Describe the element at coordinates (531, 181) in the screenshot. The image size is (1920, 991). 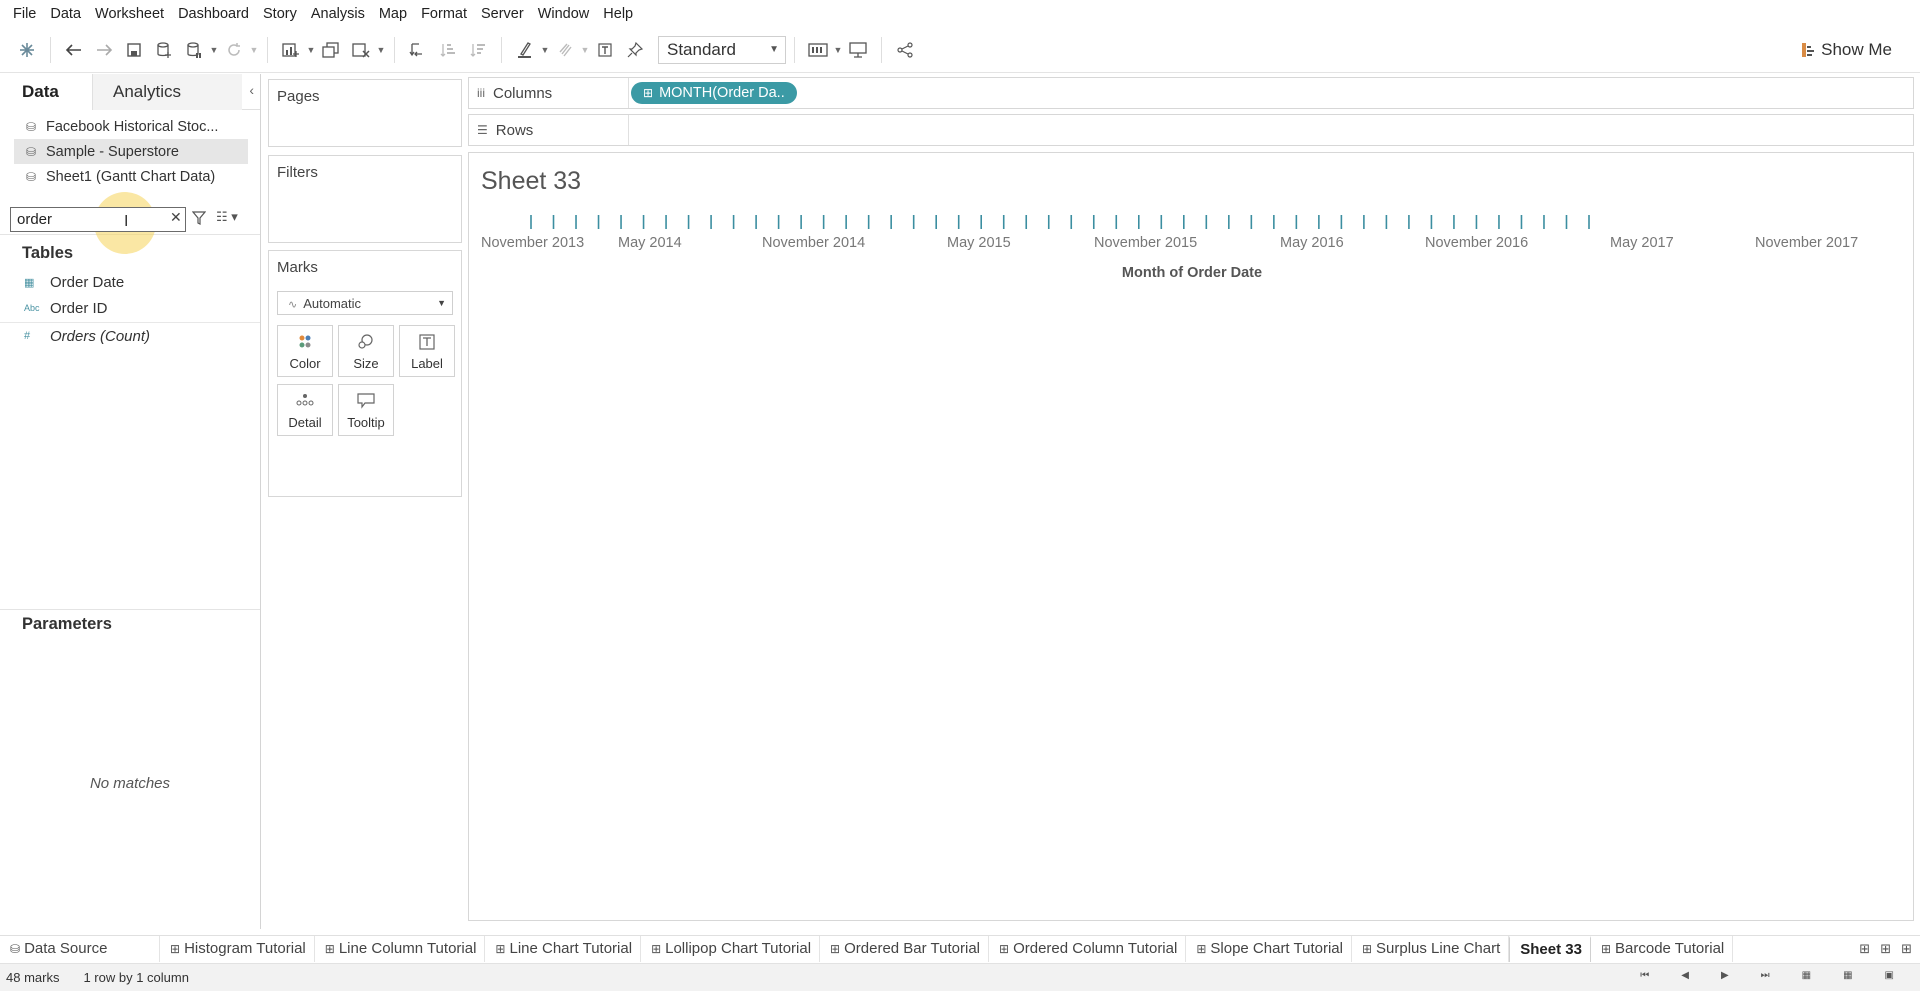
I see `sheet-title: Sheet 33` at that location.